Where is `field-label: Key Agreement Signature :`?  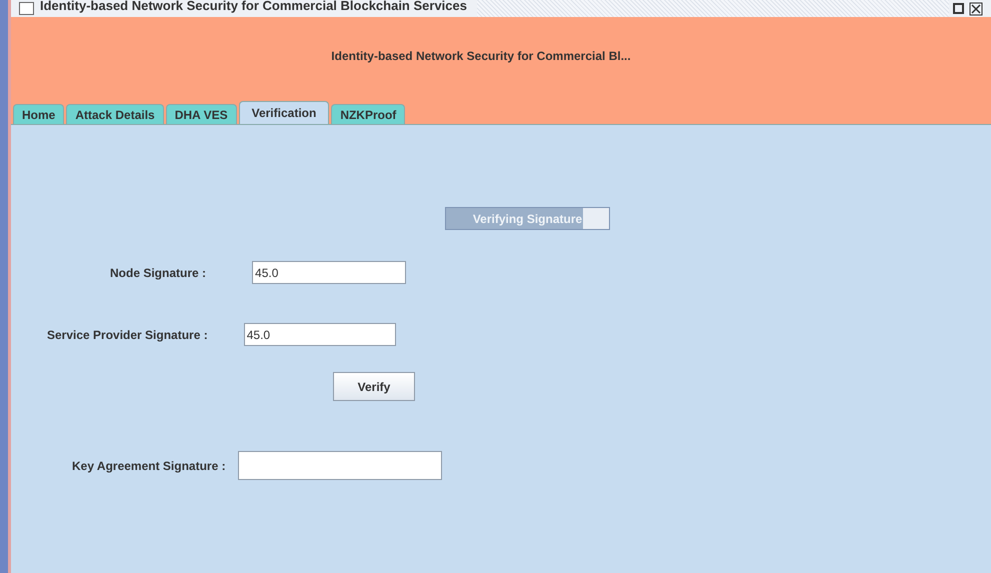 field-label: Key Agreement Signature : is located at coordinates (149, 465).